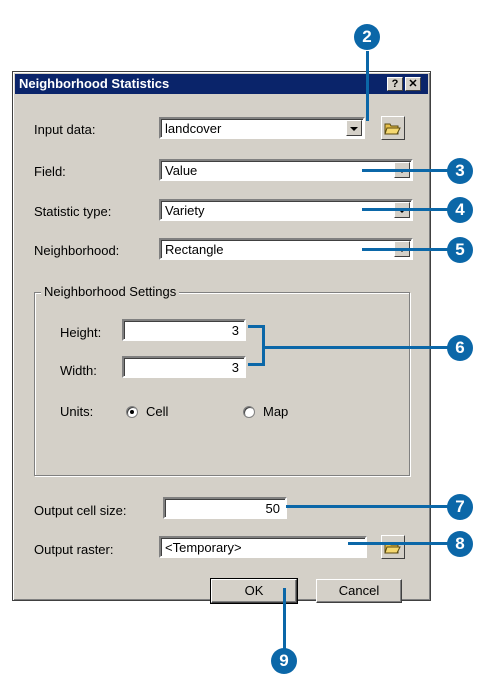 The image size is (479, 677). What do you see at coordinates (80, 510) in the screenshot?
I see `output-cell-size-label: Output cell size:` at bounding box center [80, 510].